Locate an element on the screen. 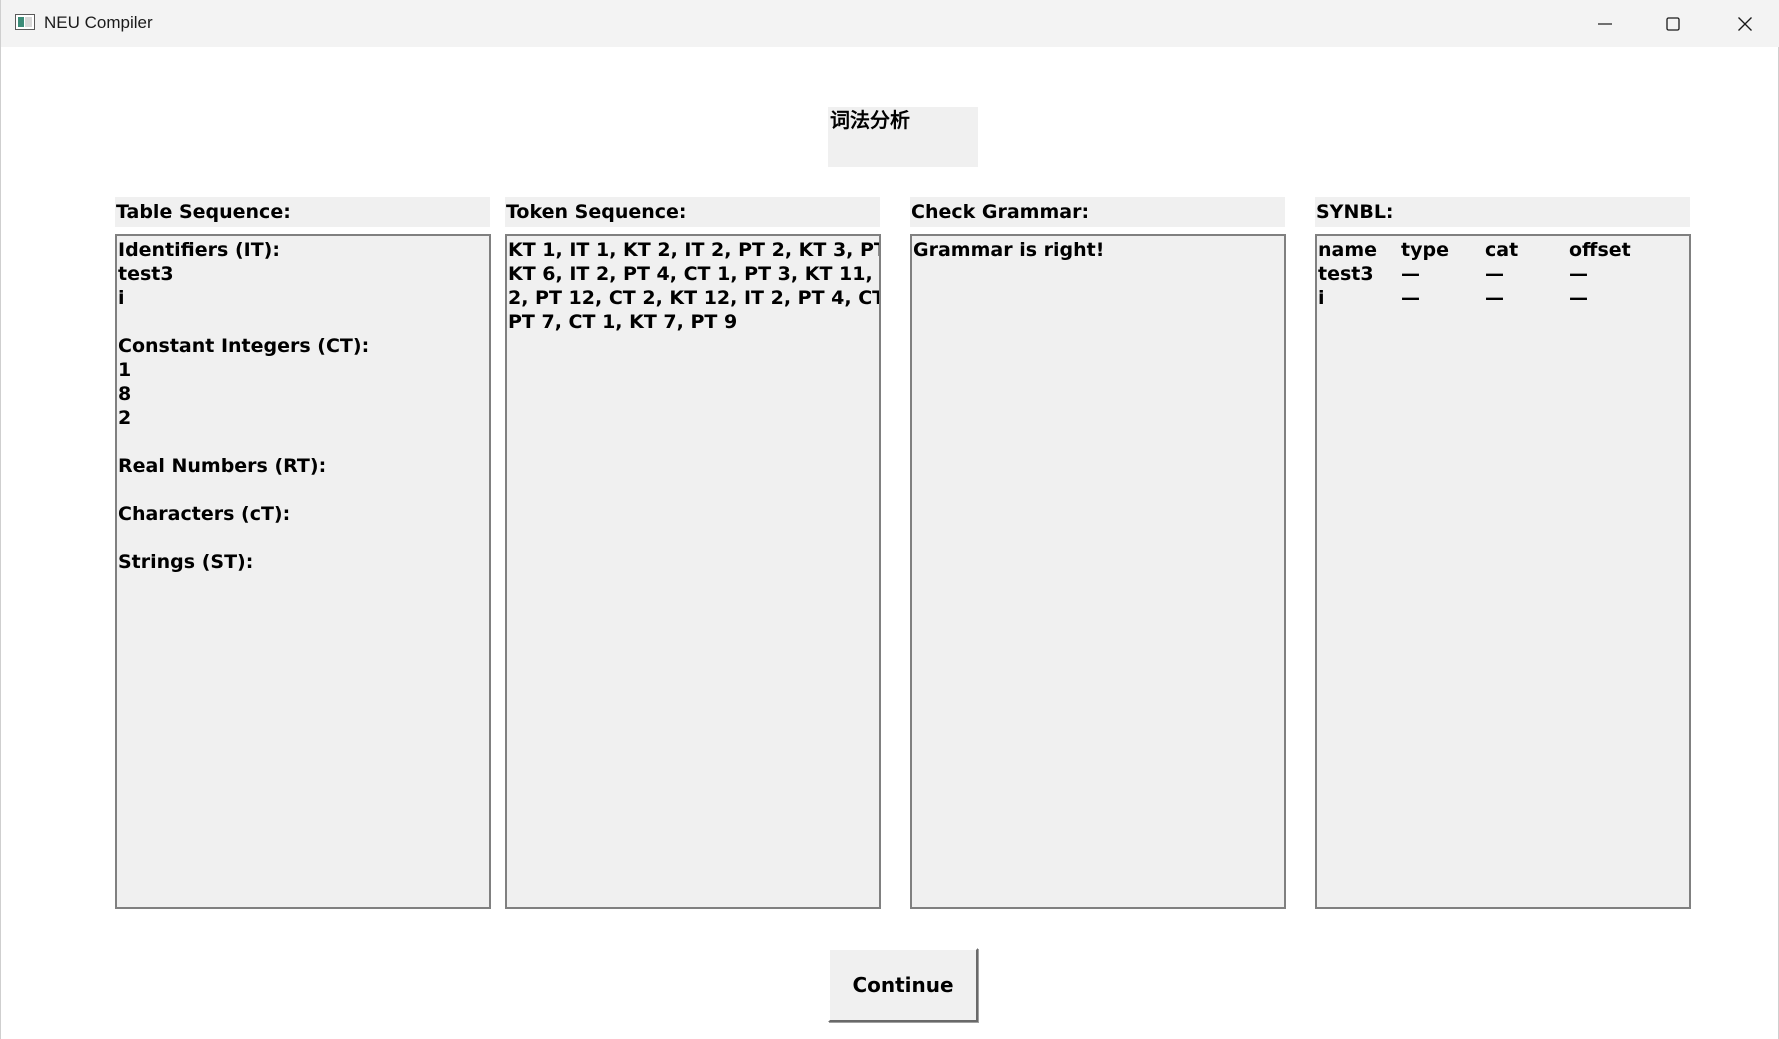 This screenshot has height=1039, width=1779. minimize-icon is located at coordinates (1605, 23).